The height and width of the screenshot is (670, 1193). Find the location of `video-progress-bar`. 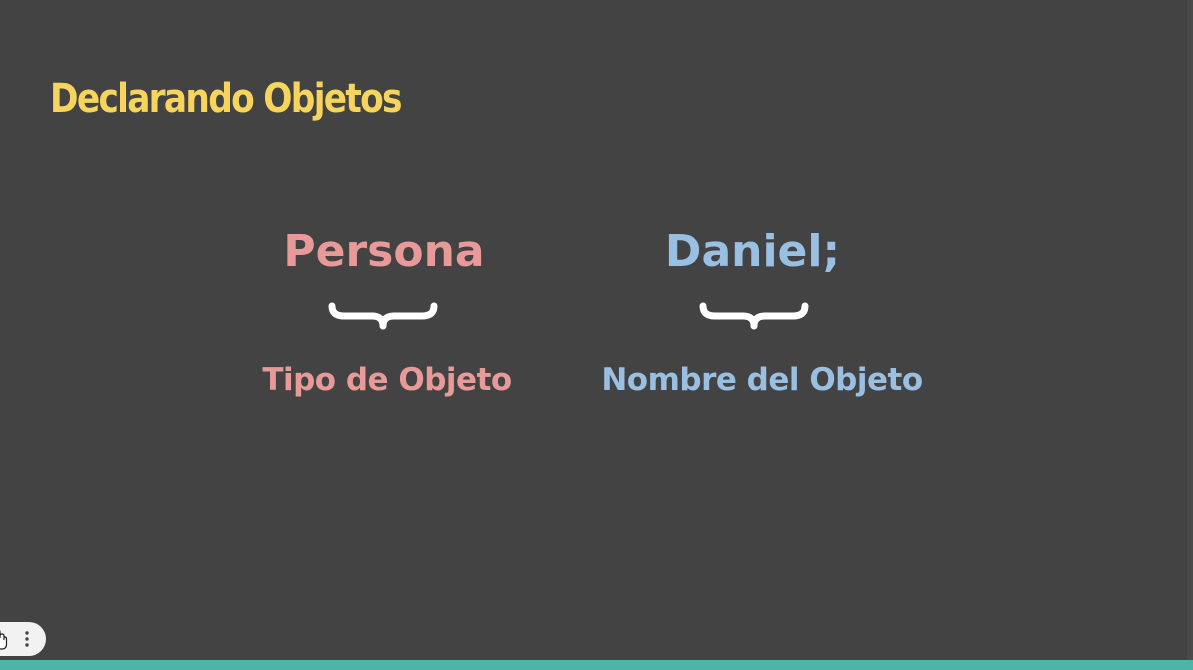

video-progress-bar is located at coordinates (596, 665).